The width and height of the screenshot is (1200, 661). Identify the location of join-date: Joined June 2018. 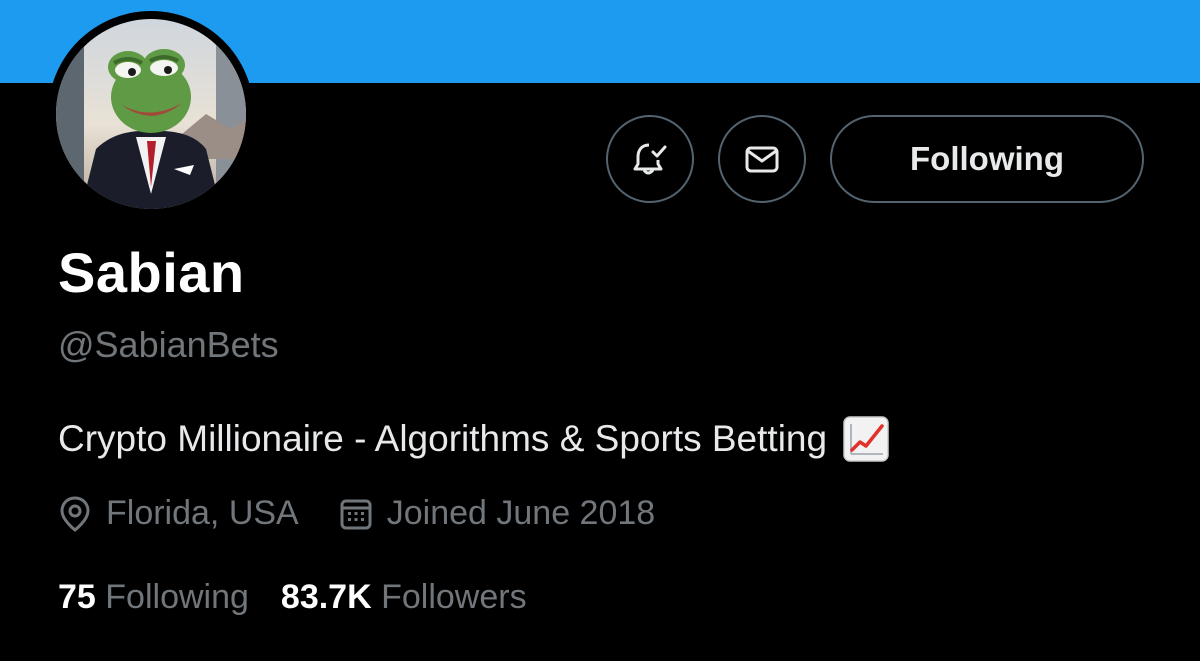
(497, 513).